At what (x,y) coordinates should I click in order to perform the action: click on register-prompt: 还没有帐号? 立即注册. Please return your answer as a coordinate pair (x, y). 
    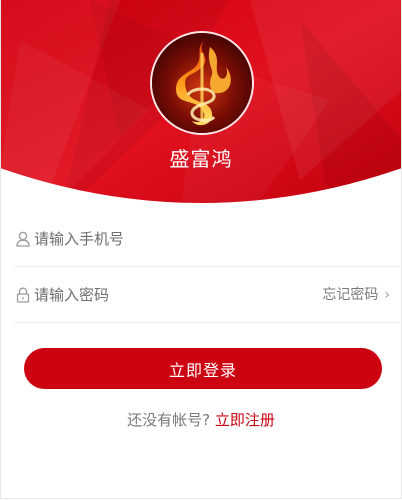
    Looking at the image, I should click on (201, 419).